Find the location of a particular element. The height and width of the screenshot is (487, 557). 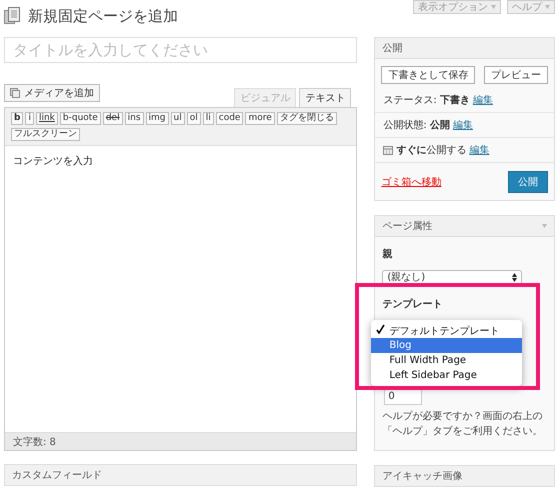

dropdown-option: Full Width Page is located at coordinates (446, 360).